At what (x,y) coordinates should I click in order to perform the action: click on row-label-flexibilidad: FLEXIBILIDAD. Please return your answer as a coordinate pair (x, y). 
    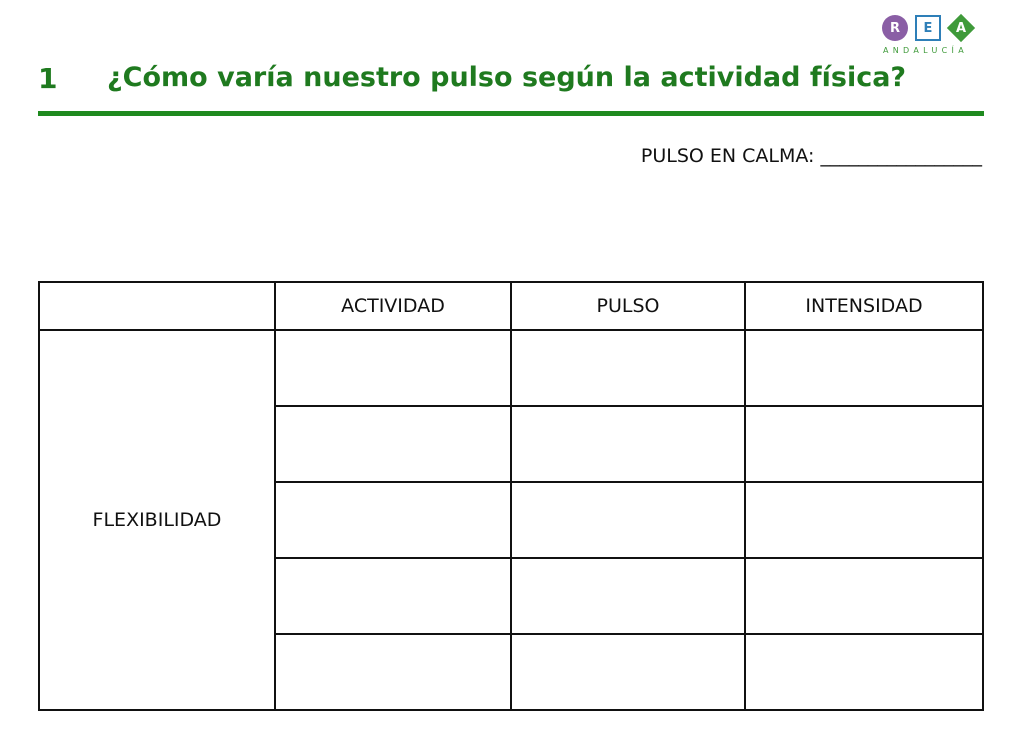
    Looking at the image, I should click on (157, 520).